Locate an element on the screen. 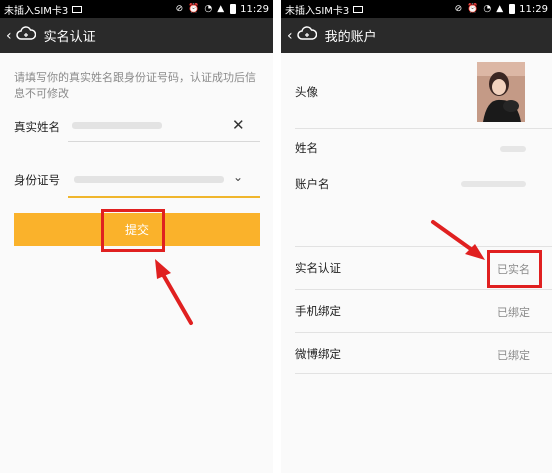  page-title: 我的账户 is located at coordinates (350, 37).